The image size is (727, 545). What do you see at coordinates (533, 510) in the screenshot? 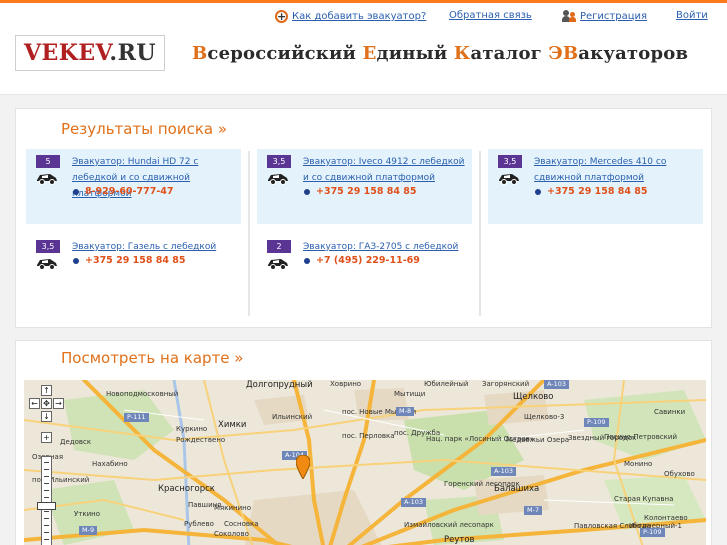
I see `road-number-label: M-7` at bounding box center [533, 510].